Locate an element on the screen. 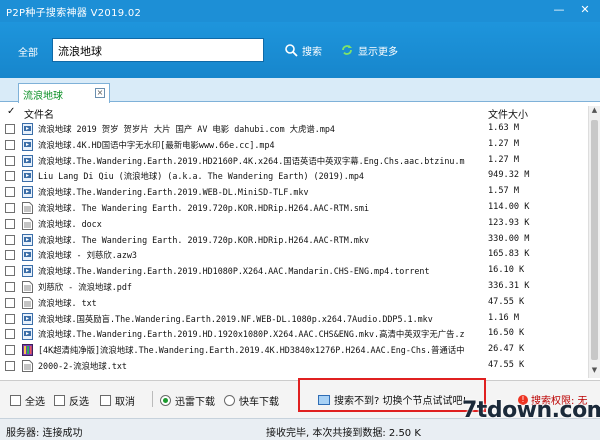 This screenshot has height=440, width=600. file-row: 刘慈欣 - 流浪地球.pdf 336.31 K is located at coordinates (294, 286).